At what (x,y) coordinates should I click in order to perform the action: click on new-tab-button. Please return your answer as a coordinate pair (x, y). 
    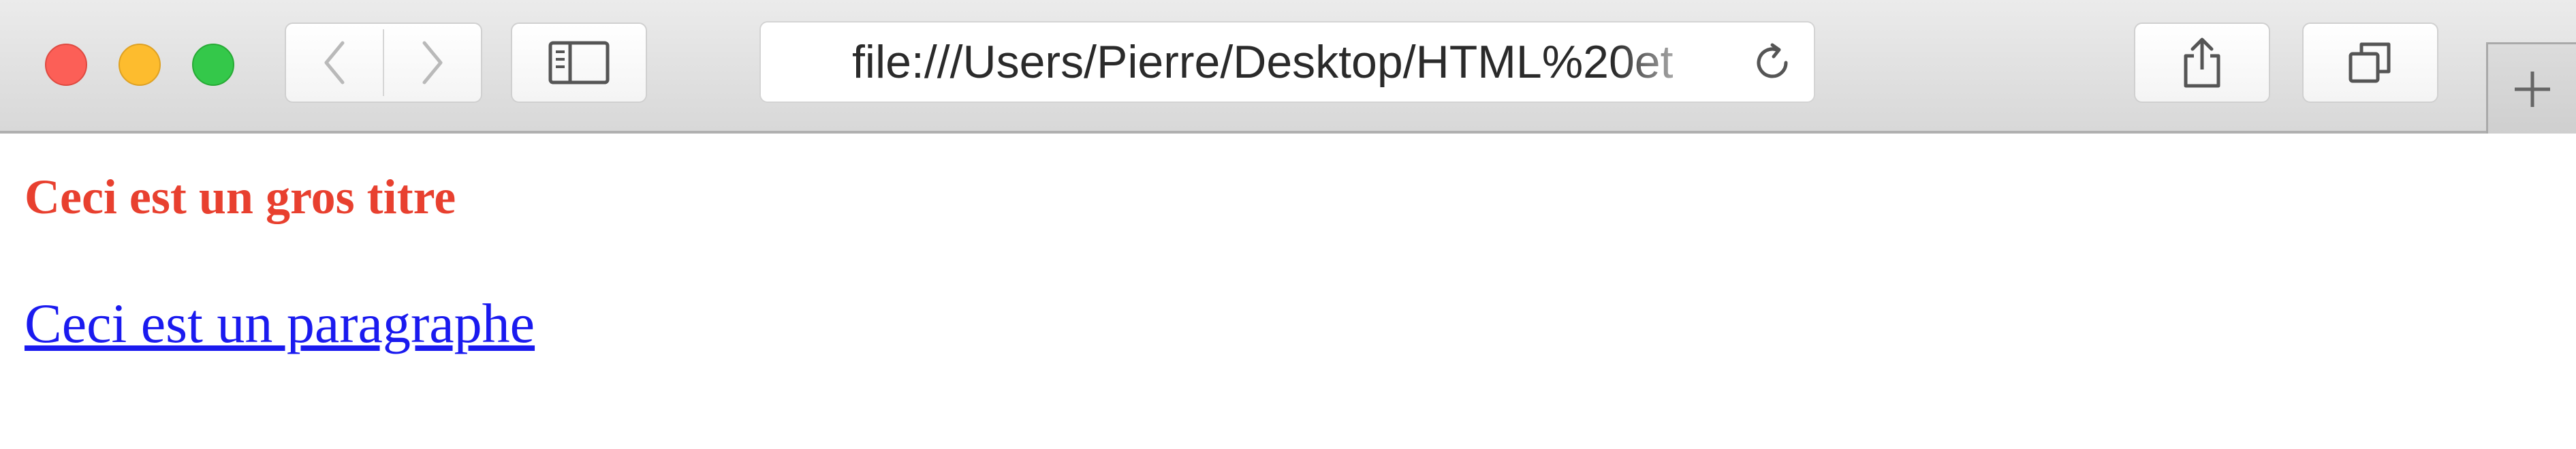
    Looking at the image, I should click on (2531, 88).